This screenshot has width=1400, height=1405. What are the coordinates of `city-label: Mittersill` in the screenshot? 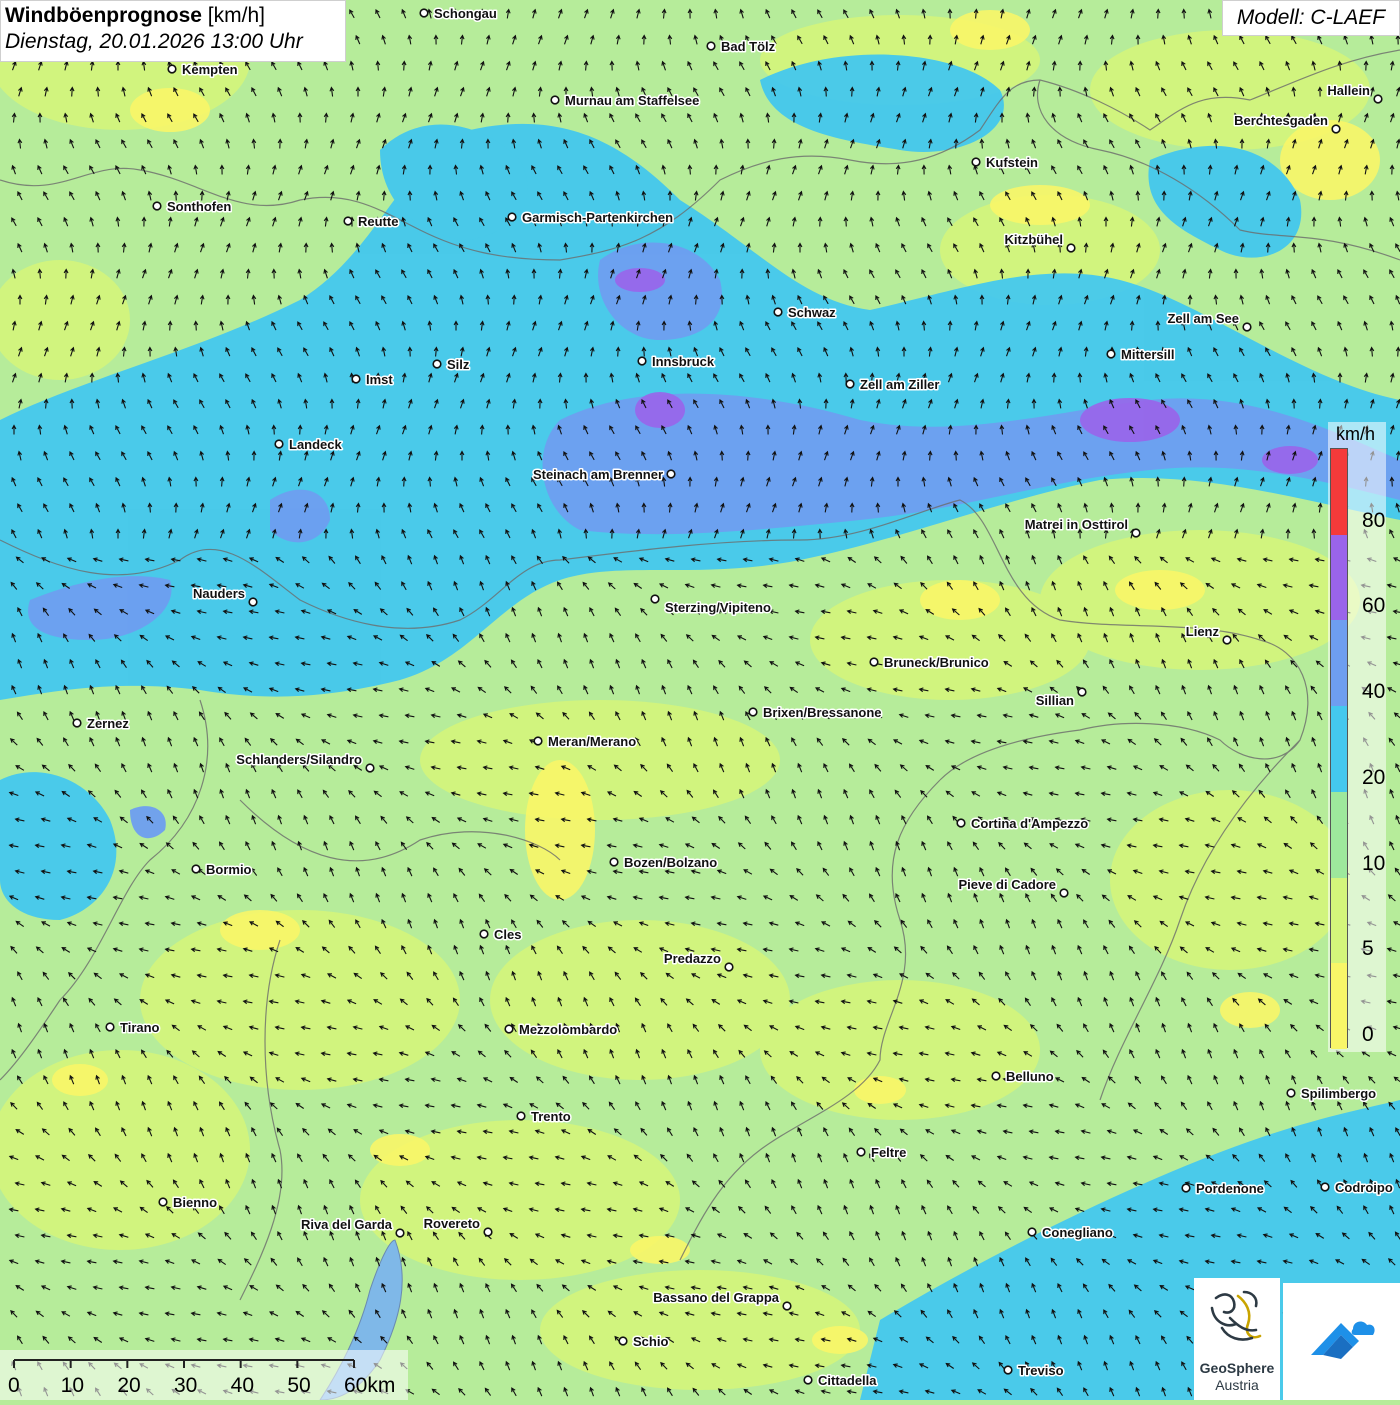 It's located at (1147, 354).